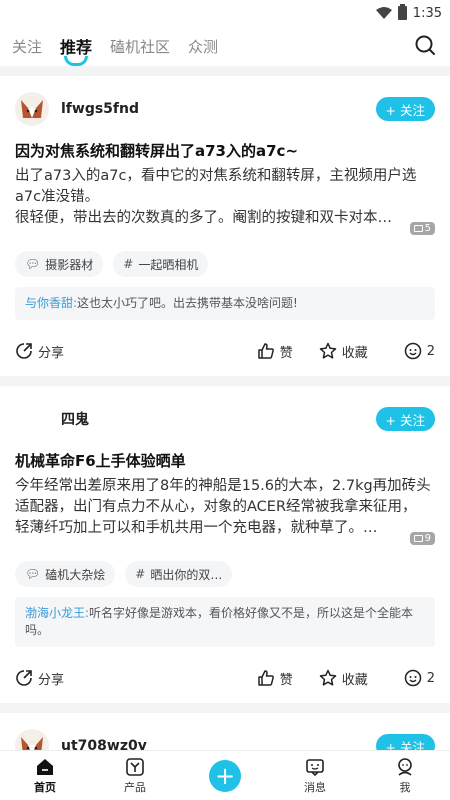  What do you see at coordinates (57, 613) in the screenshot?
I see `comment-author: 渤海小龙王:` at bounding box center [57, 613].